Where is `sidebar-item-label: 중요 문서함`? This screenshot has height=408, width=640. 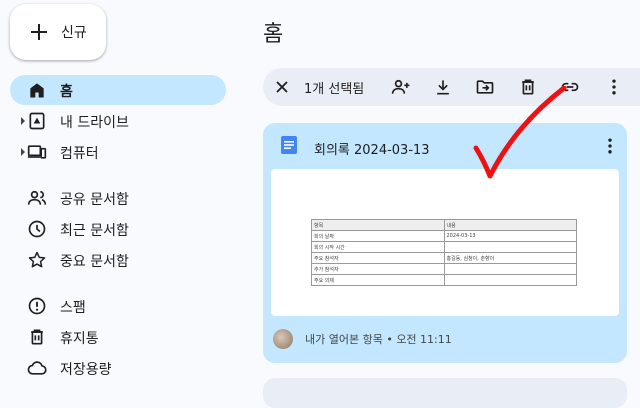
sidebar-item-label: 중요 문서함 is located at coordinates (94, 262).